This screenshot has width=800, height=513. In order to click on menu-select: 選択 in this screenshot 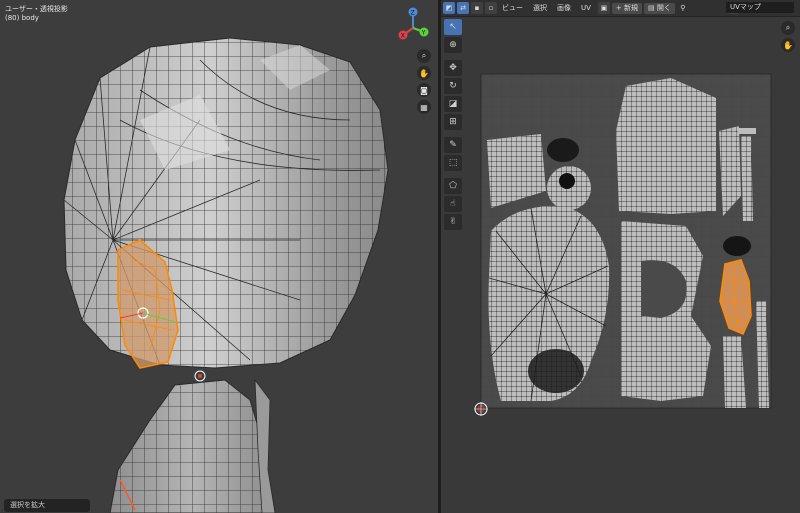, I will do `click(540, 8)`.